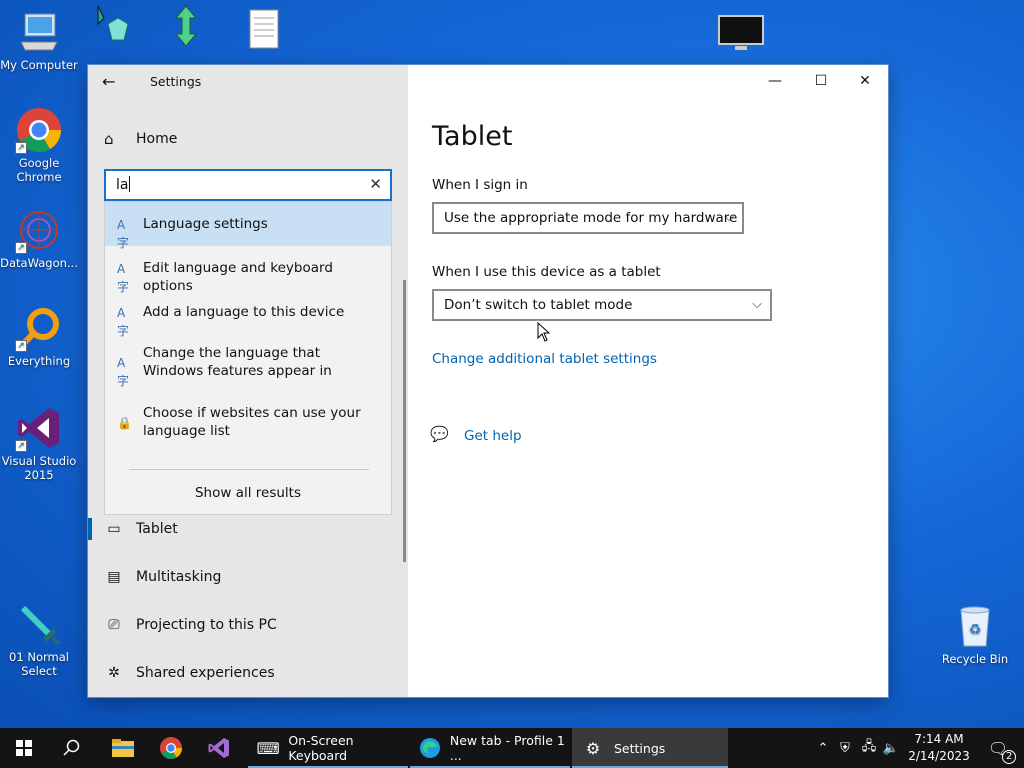 The width and height of the screenshot is (1024, 768). Describe the element at coordinates (430, 748) in the screenshot. I see `edge-icon` at that location.